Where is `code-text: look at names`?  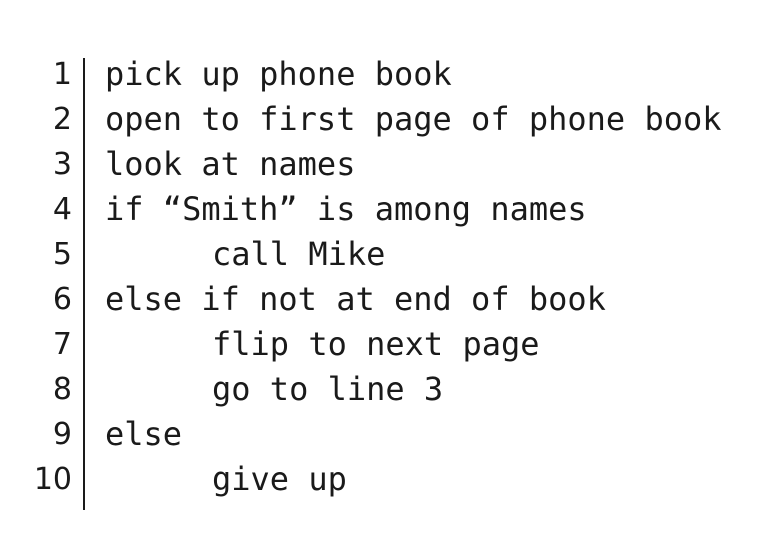 code-text: look at names is located at coordinates (230, 164).